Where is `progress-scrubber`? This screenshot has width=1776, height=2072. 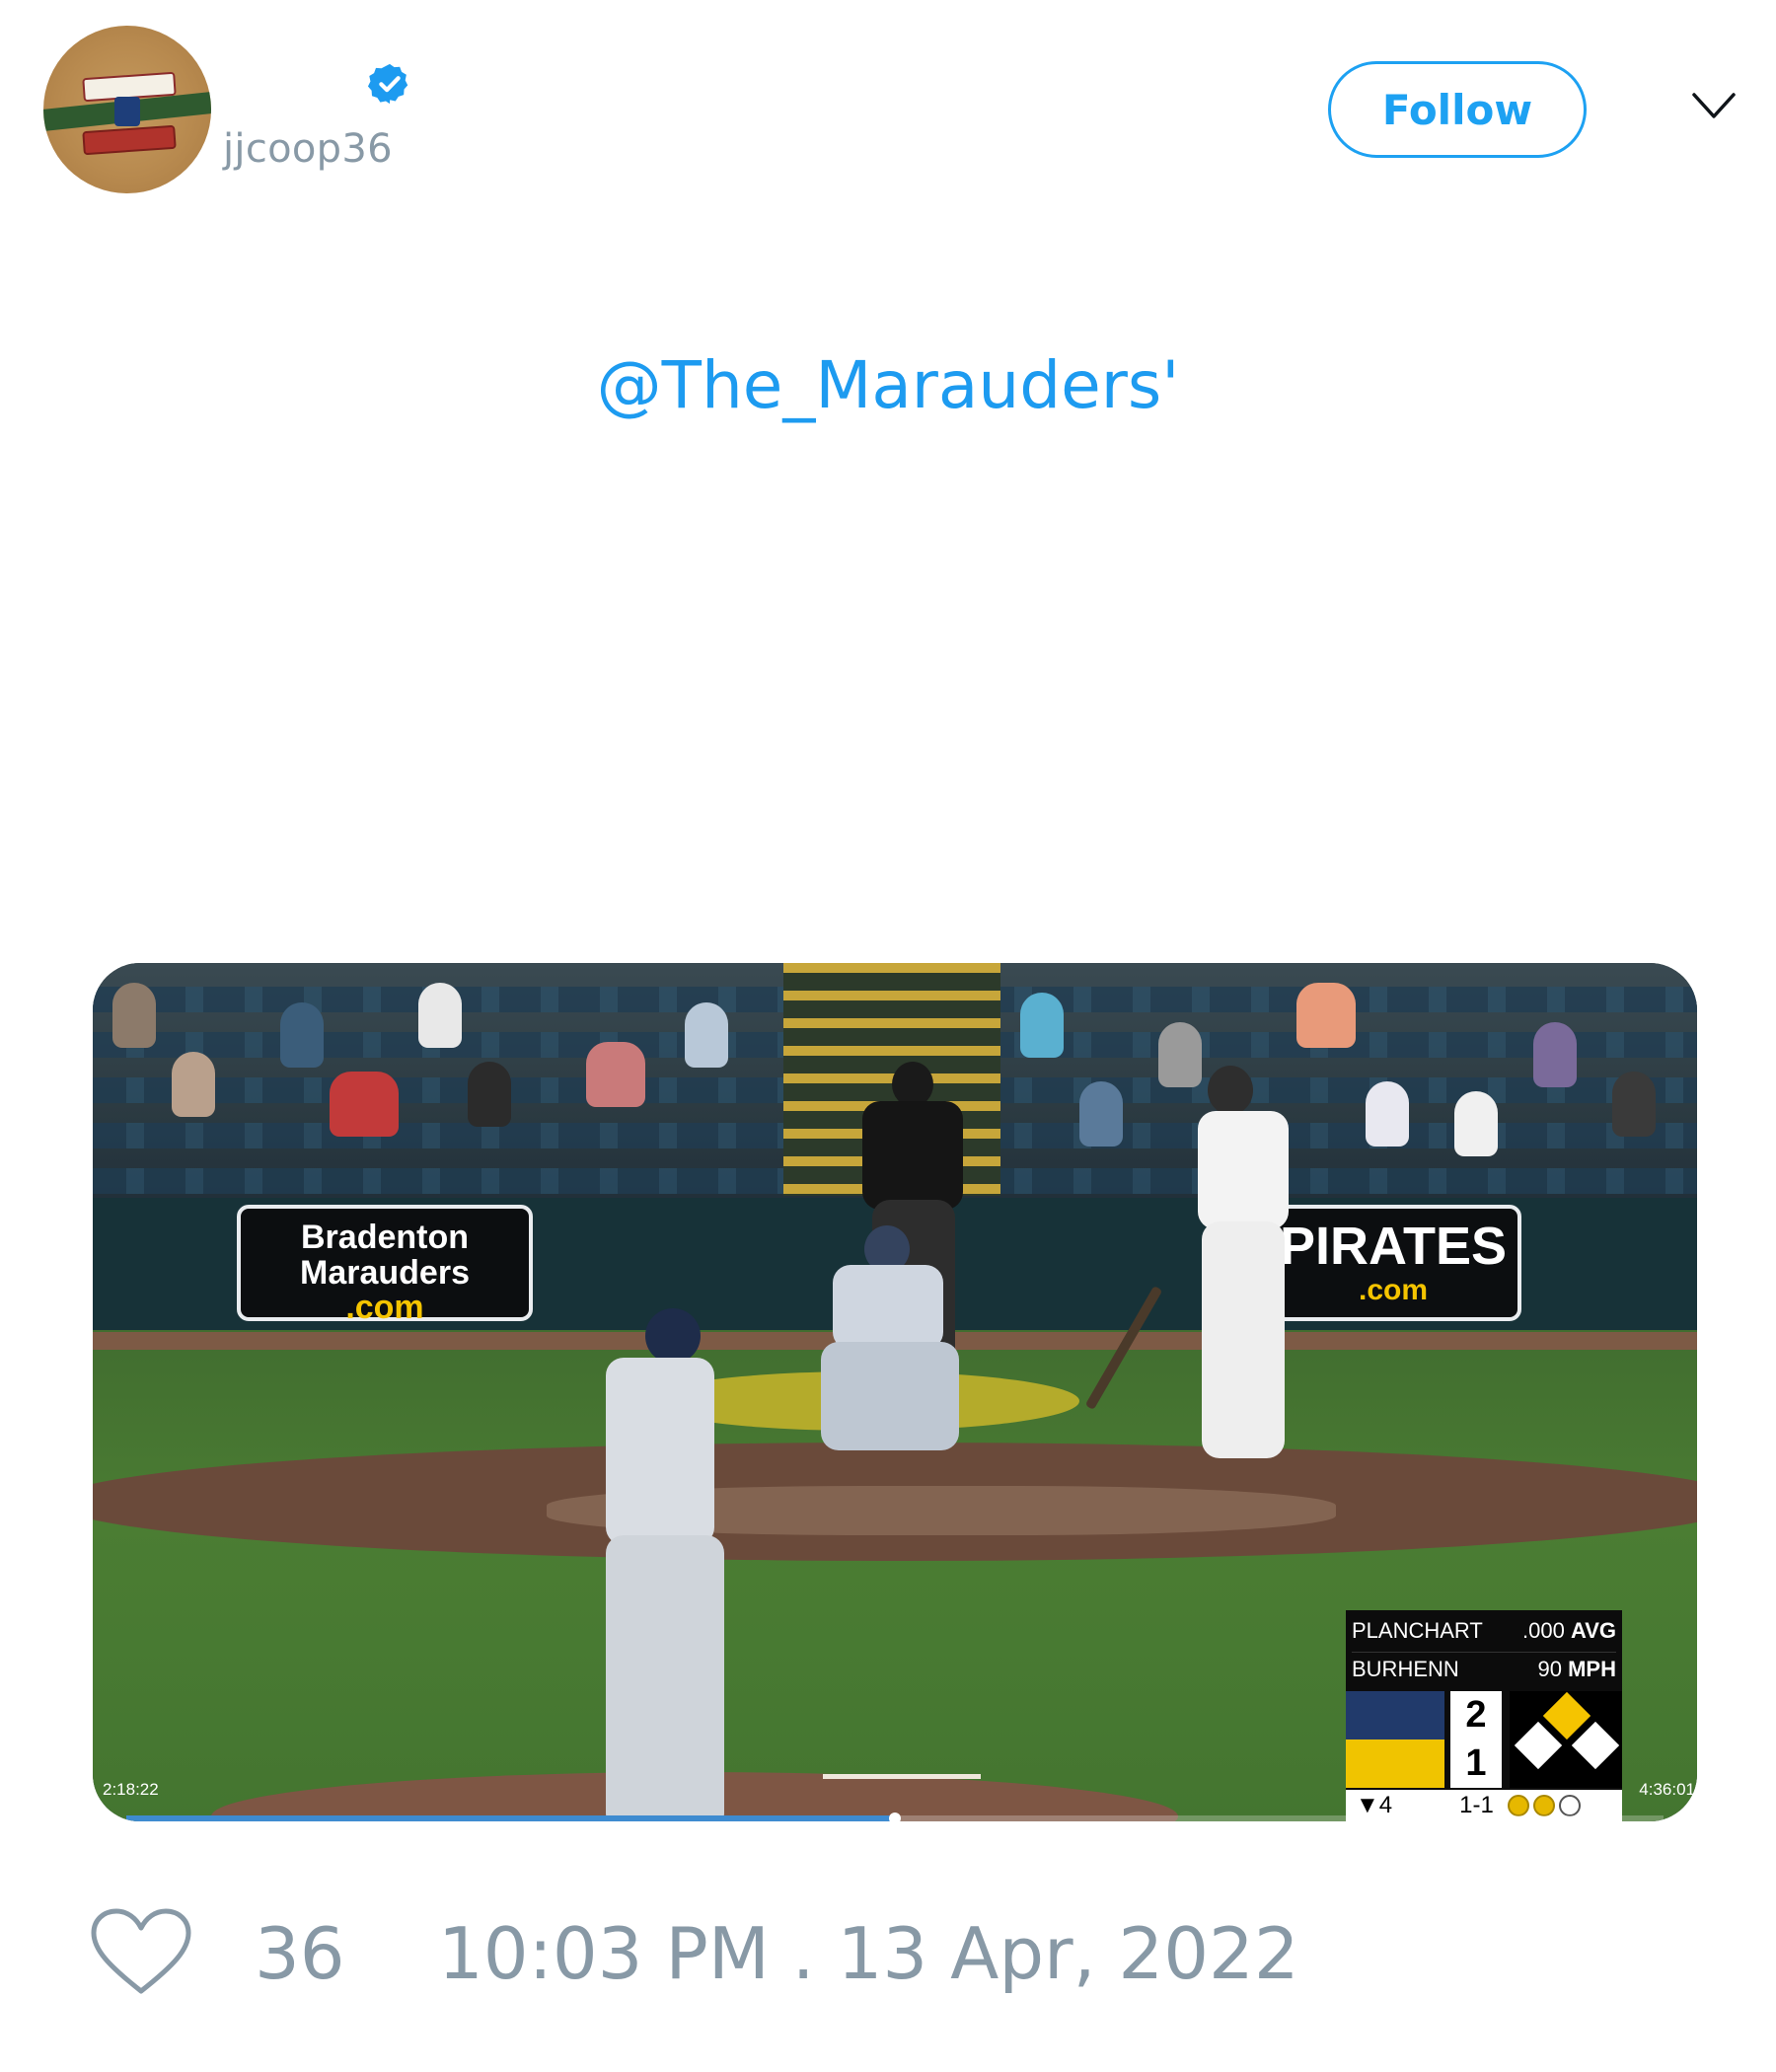
progress-scrubber is located at coordinates (895, 1817).